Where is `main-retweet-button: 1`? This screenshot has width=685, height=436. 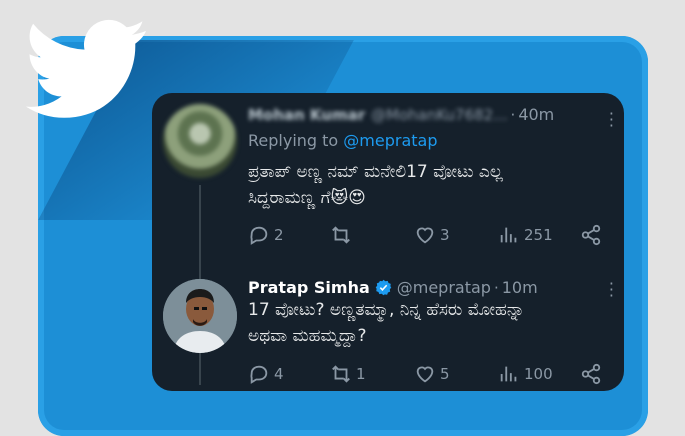
main-retweet-button: 1 is located at coordinates (348, 374).